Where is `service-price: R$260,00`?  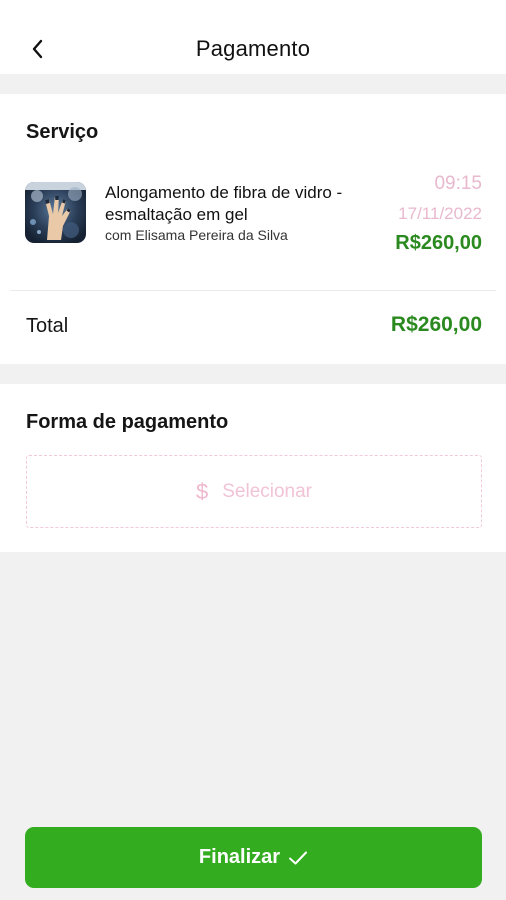
service-price: R$260,00 is located at coordinates (438, 243).